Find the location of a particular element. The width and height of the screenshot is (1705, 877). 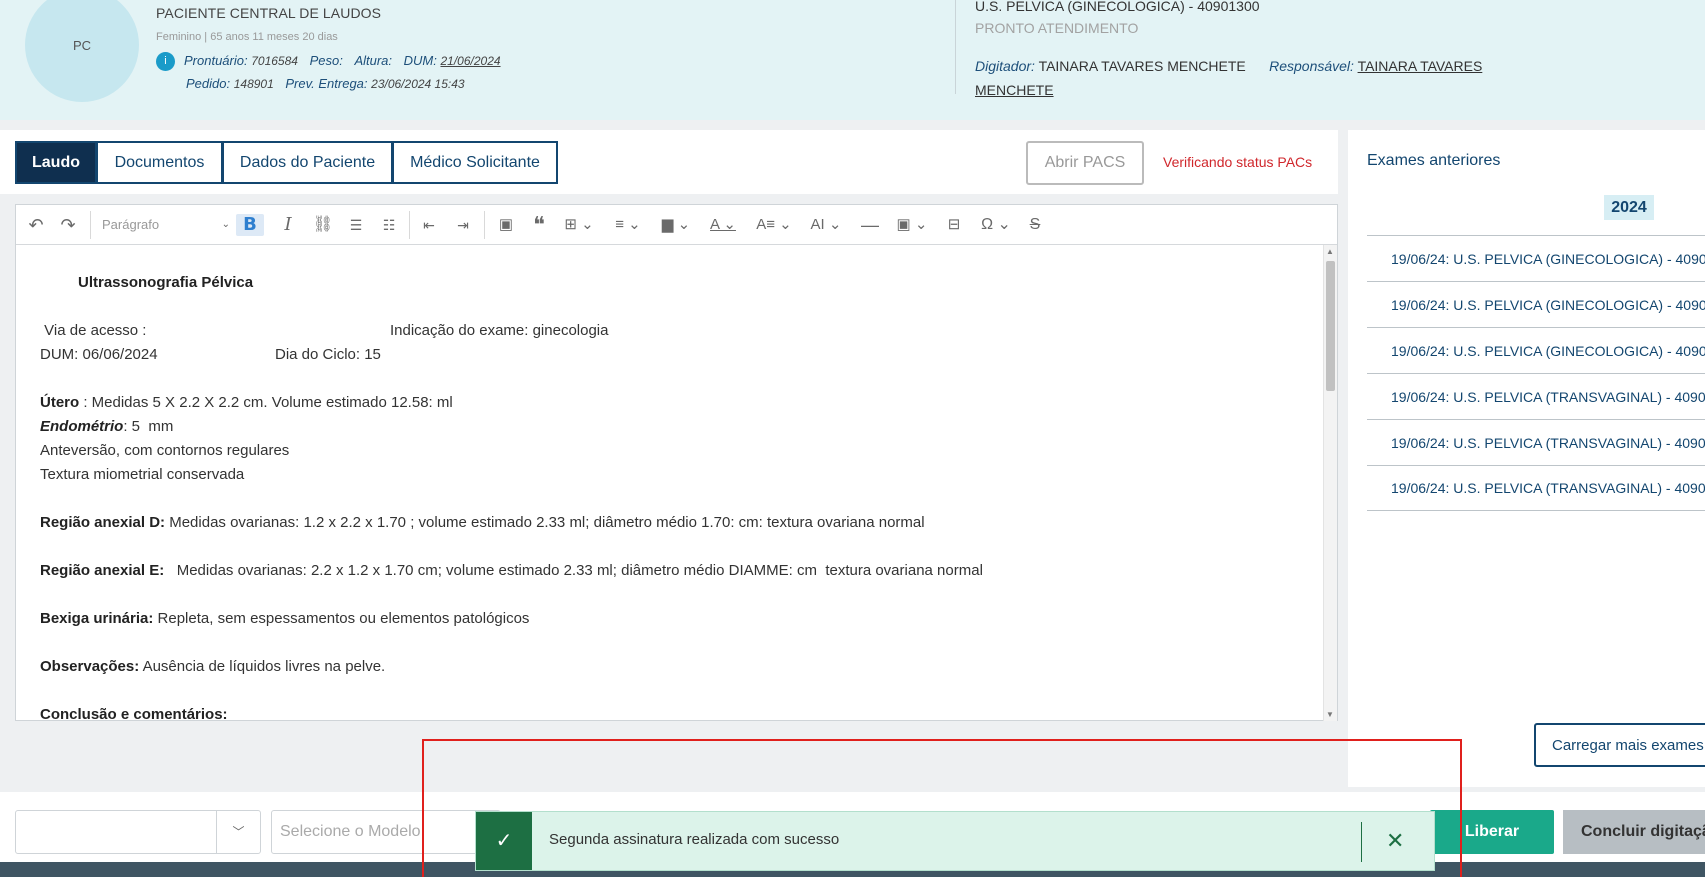

report-textura: Textura miometrial conservada is located at coordinates (142, 474).